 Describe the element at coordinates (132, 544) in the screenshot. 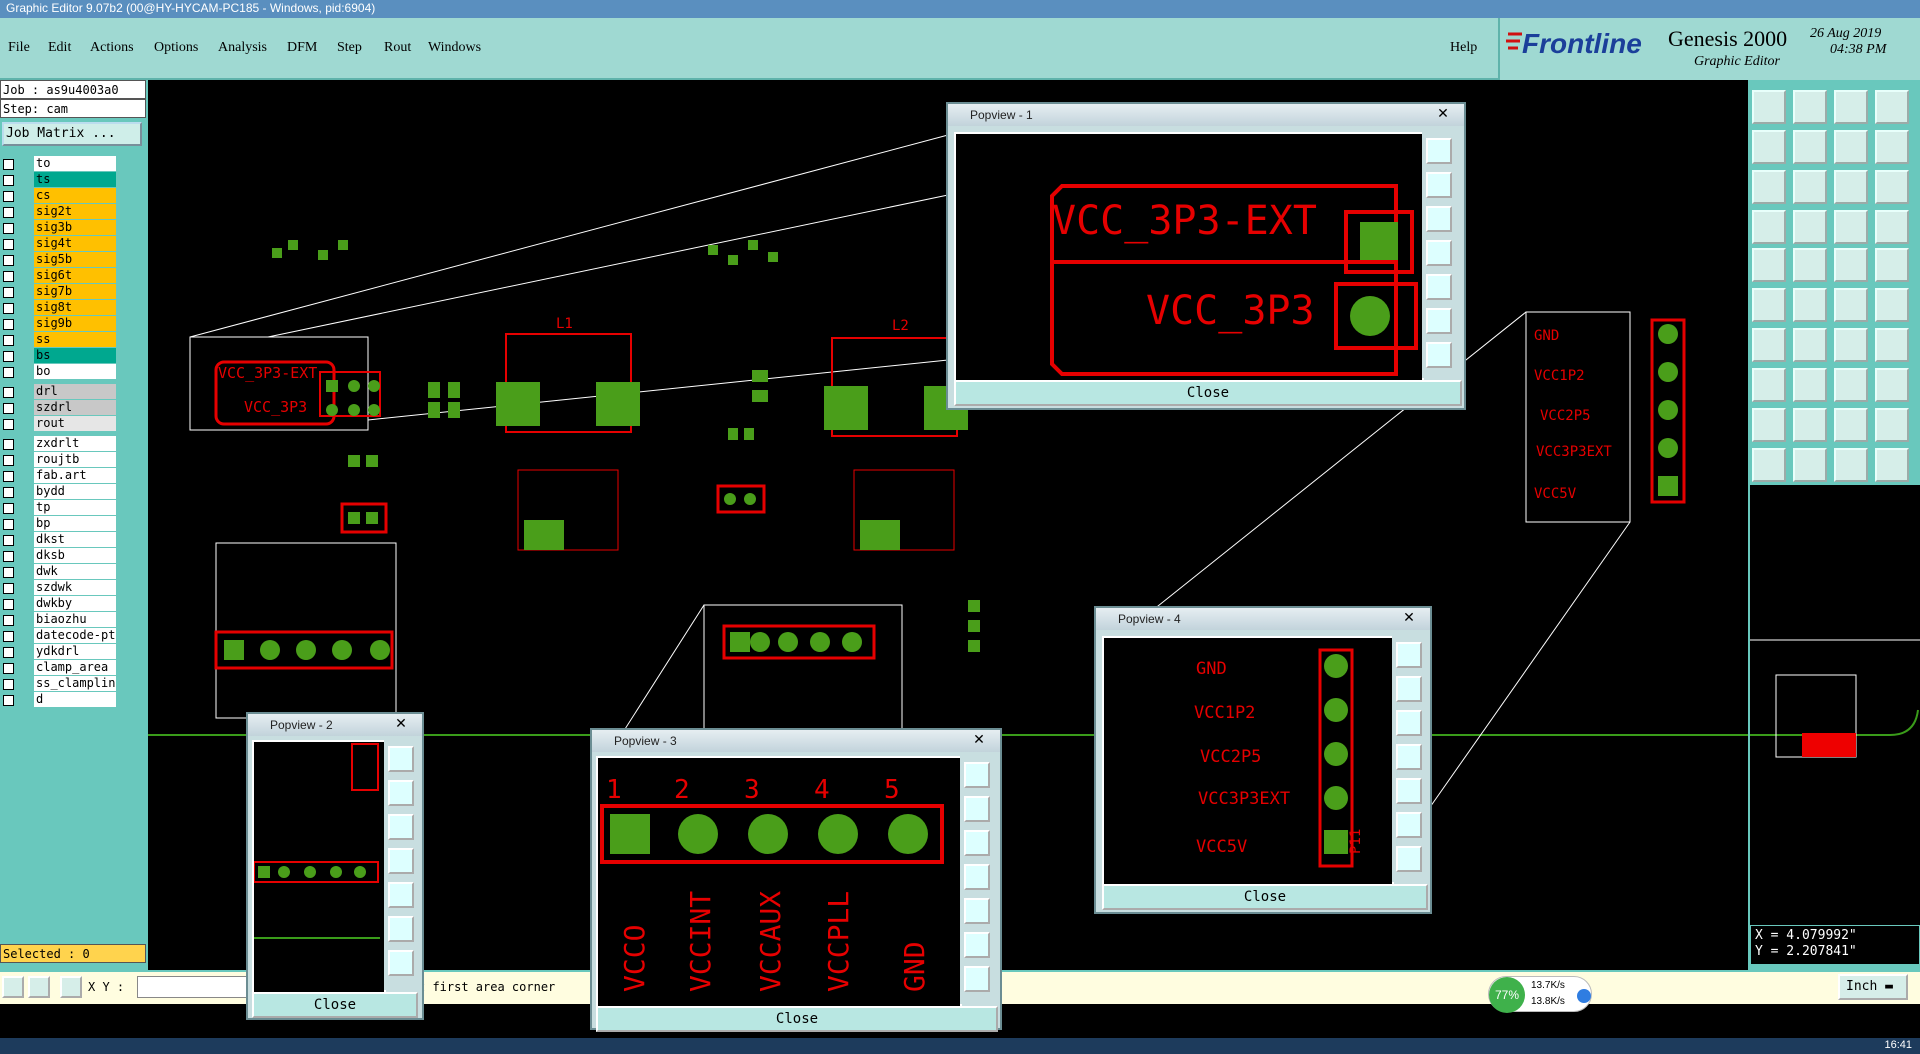

I see `layer-scrollbar` at that location.